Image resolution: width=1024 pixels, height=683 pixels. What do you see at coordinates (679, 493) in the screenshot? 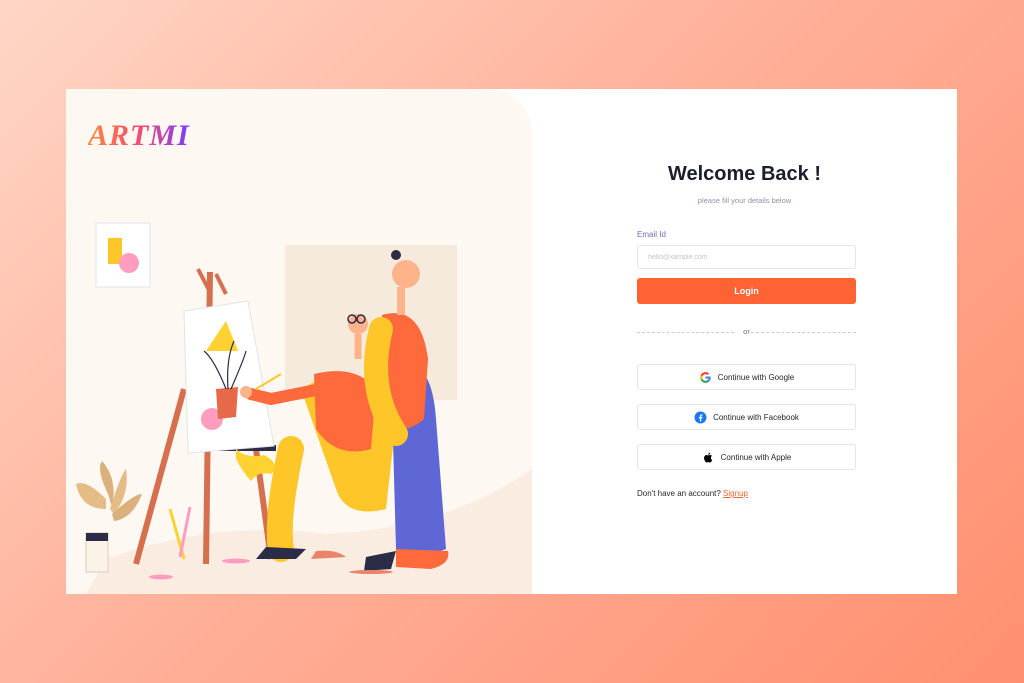
I see `signup-prompt: Don't have an account?` at bounding box center [679, 493].